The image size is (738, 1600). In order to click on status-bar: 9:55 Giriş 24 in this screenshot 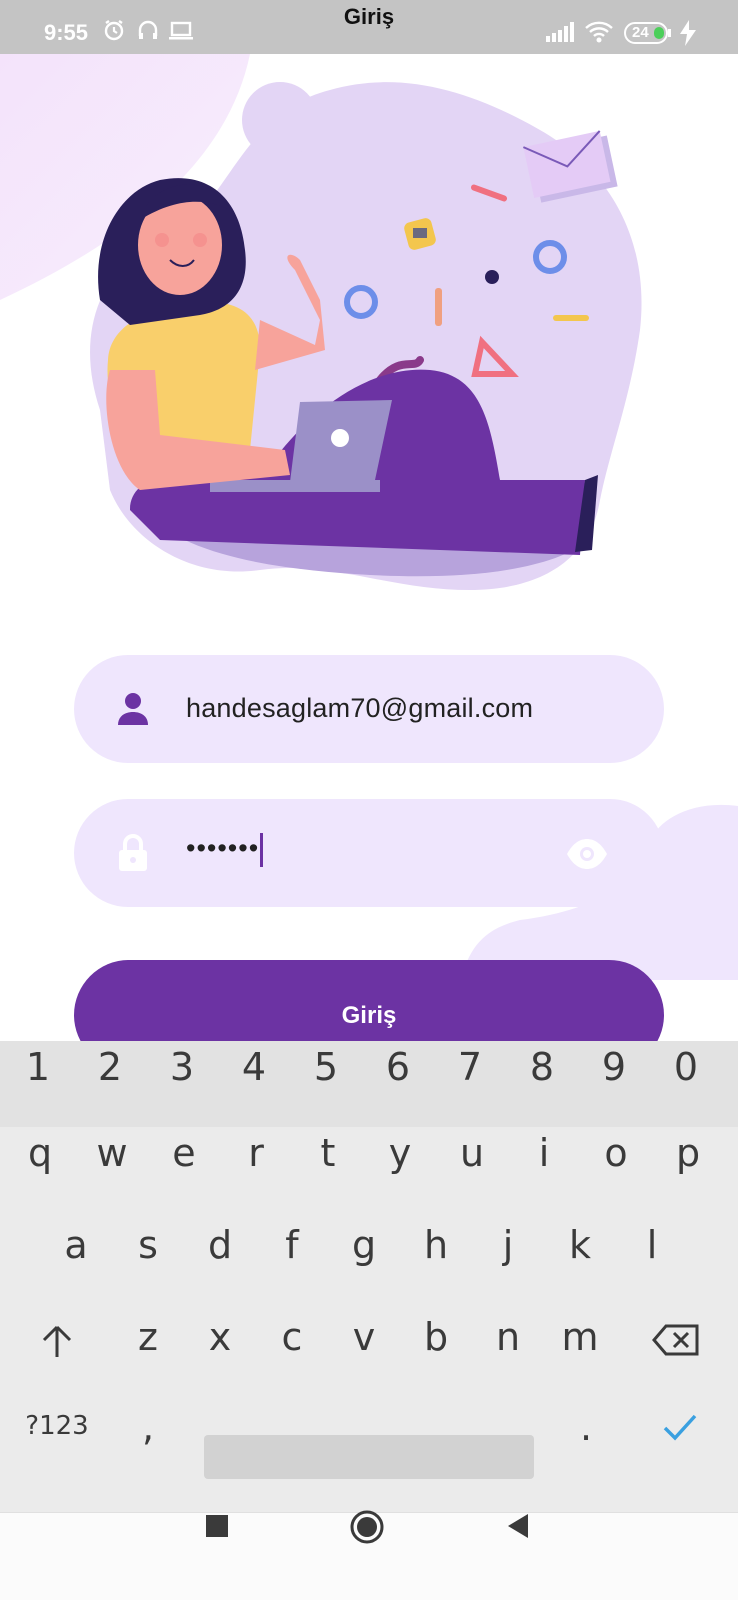, I will do `click(369, 27)`.